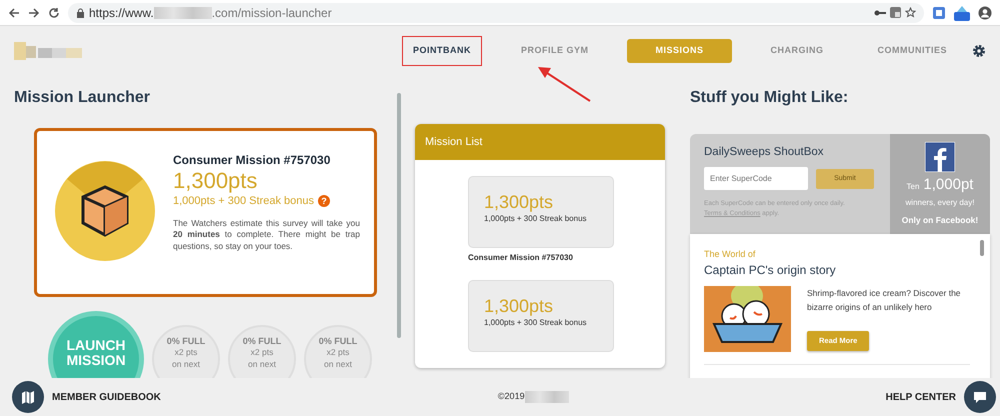 Image resolution: width=1000 pixels, height=416 pixels. Describe the element at coordinates (324, 201) in the screenshot. I see `help-button: ?` at that location.